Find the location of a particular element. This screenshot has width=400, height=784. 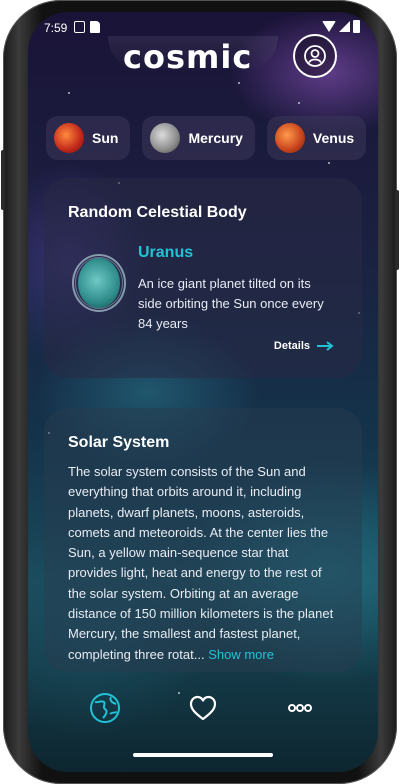

nav-favorites is located at coordinates (203, 708).